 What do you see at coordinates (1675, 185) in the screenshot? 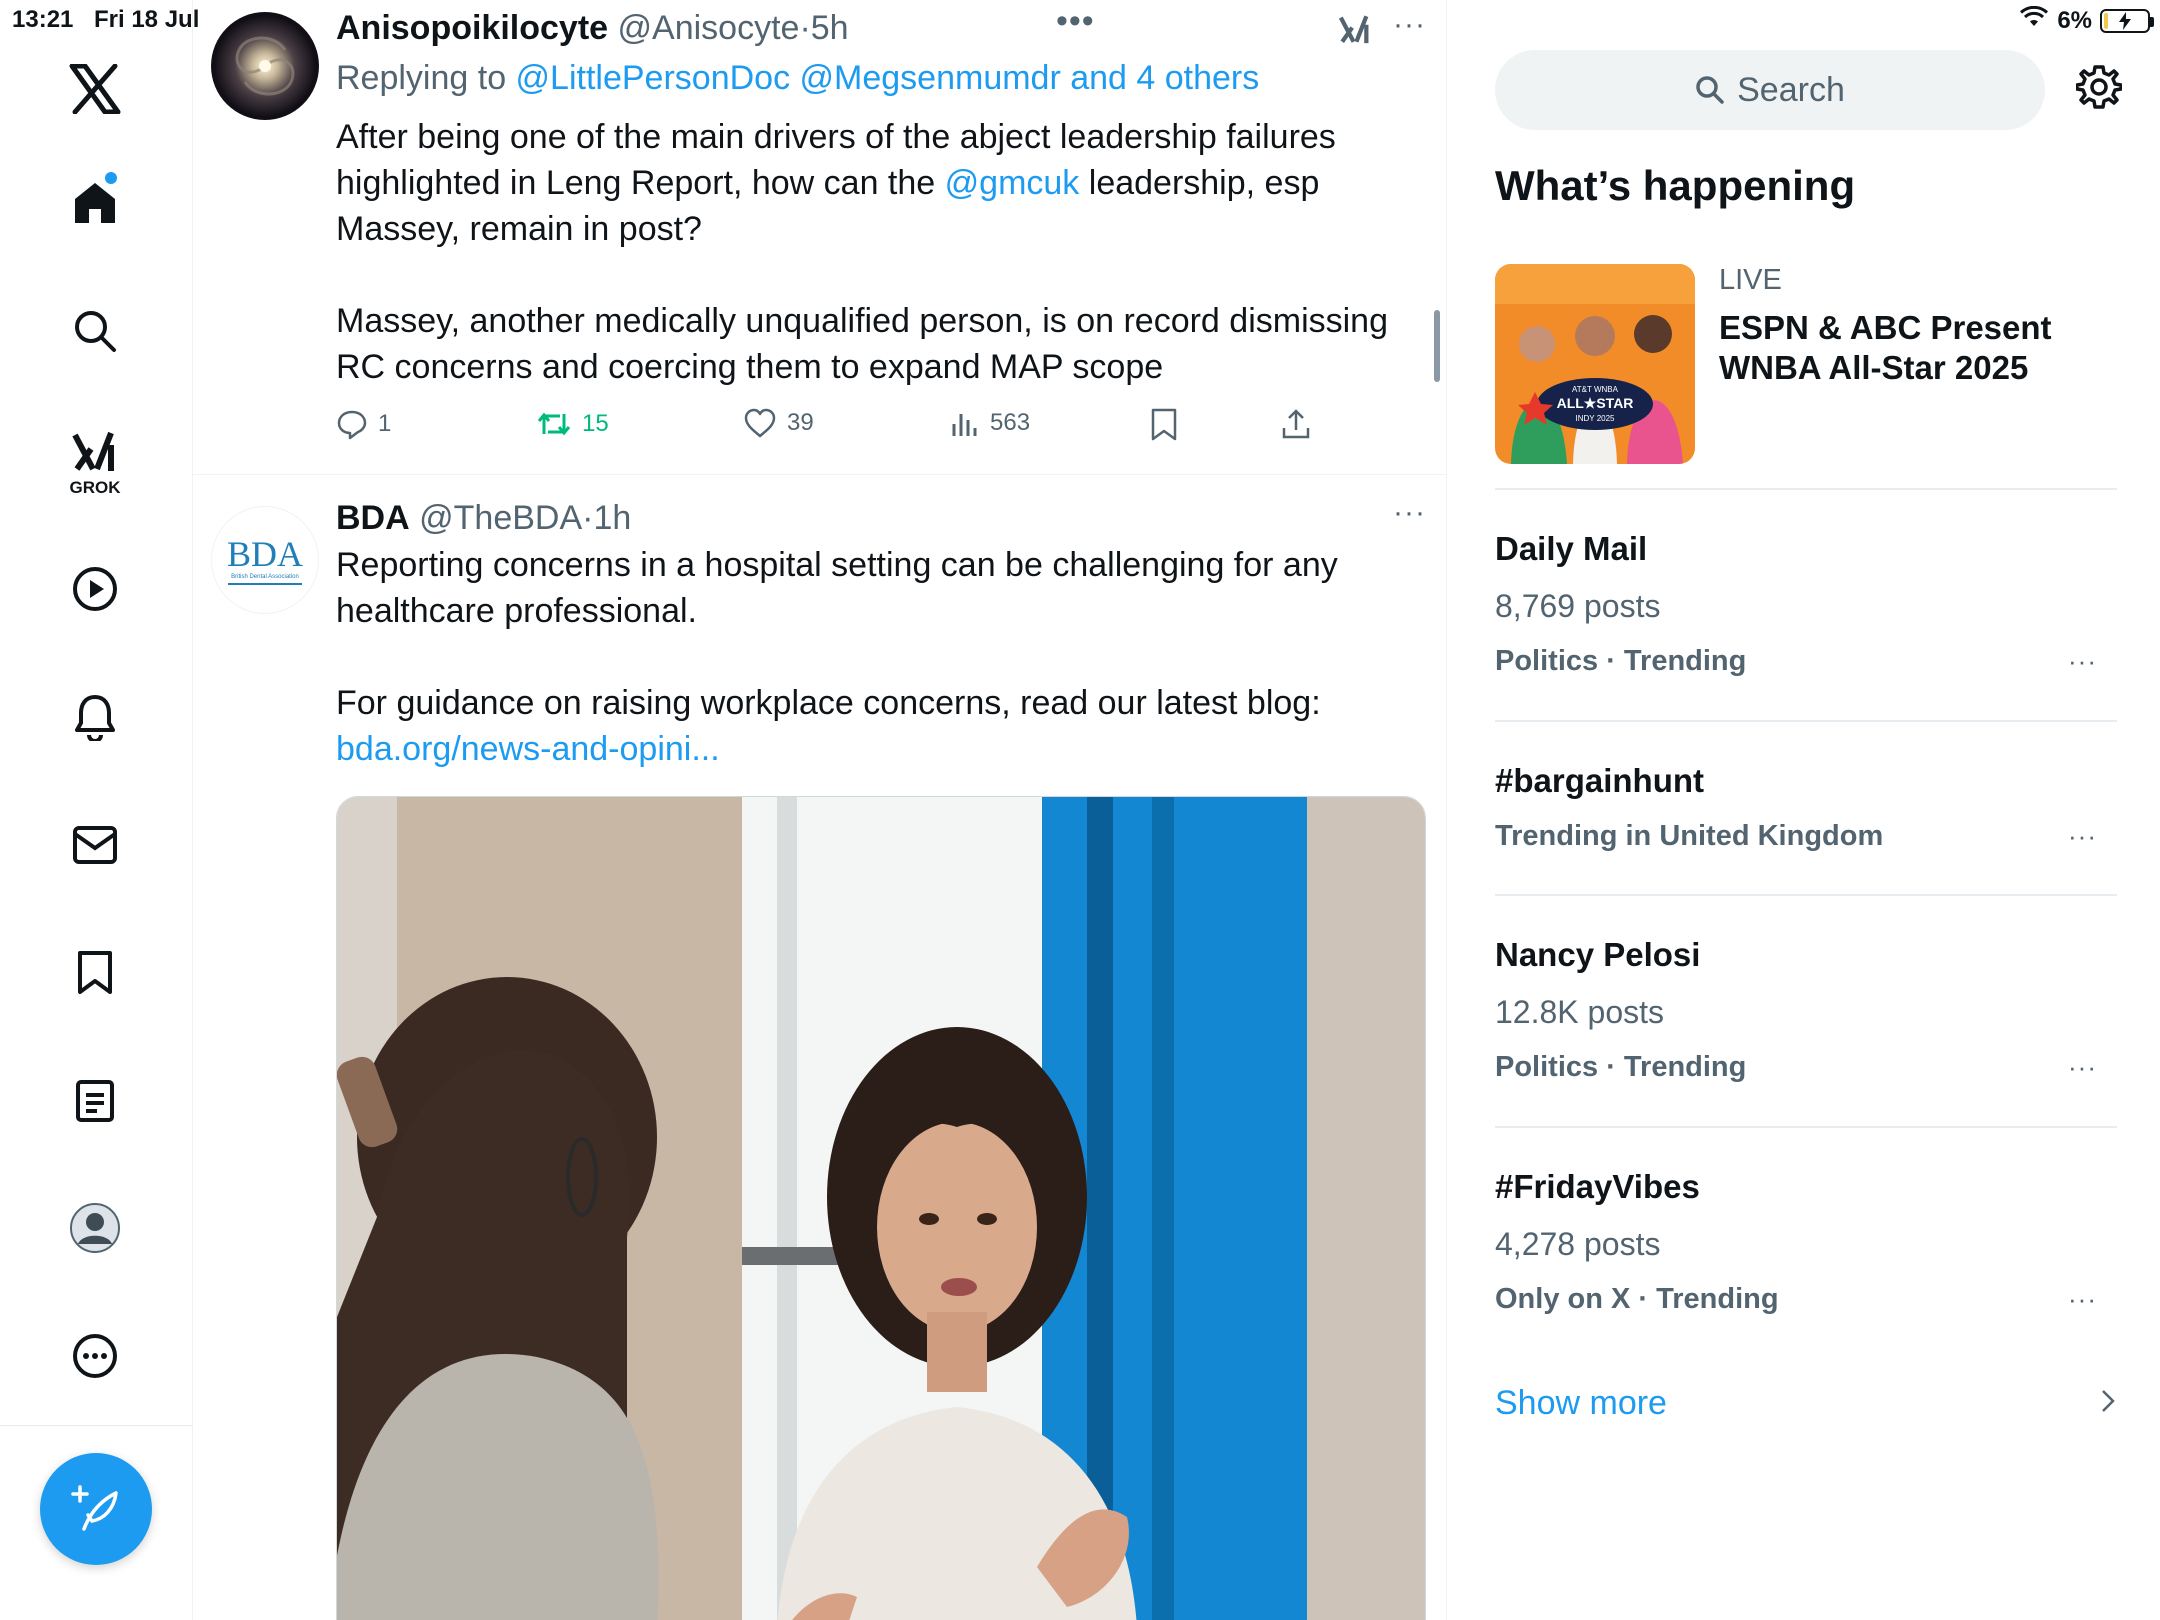
I see `whats-happening-title: What’s happening` at bounding box center [1675, 185].